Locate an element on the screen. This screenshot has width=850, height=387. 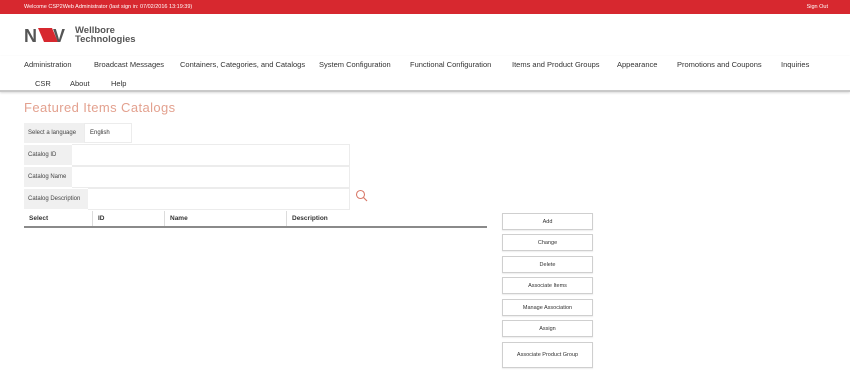
nav-item-items-product-groups: Items and Product Groups is located at coordinates (556, 64).